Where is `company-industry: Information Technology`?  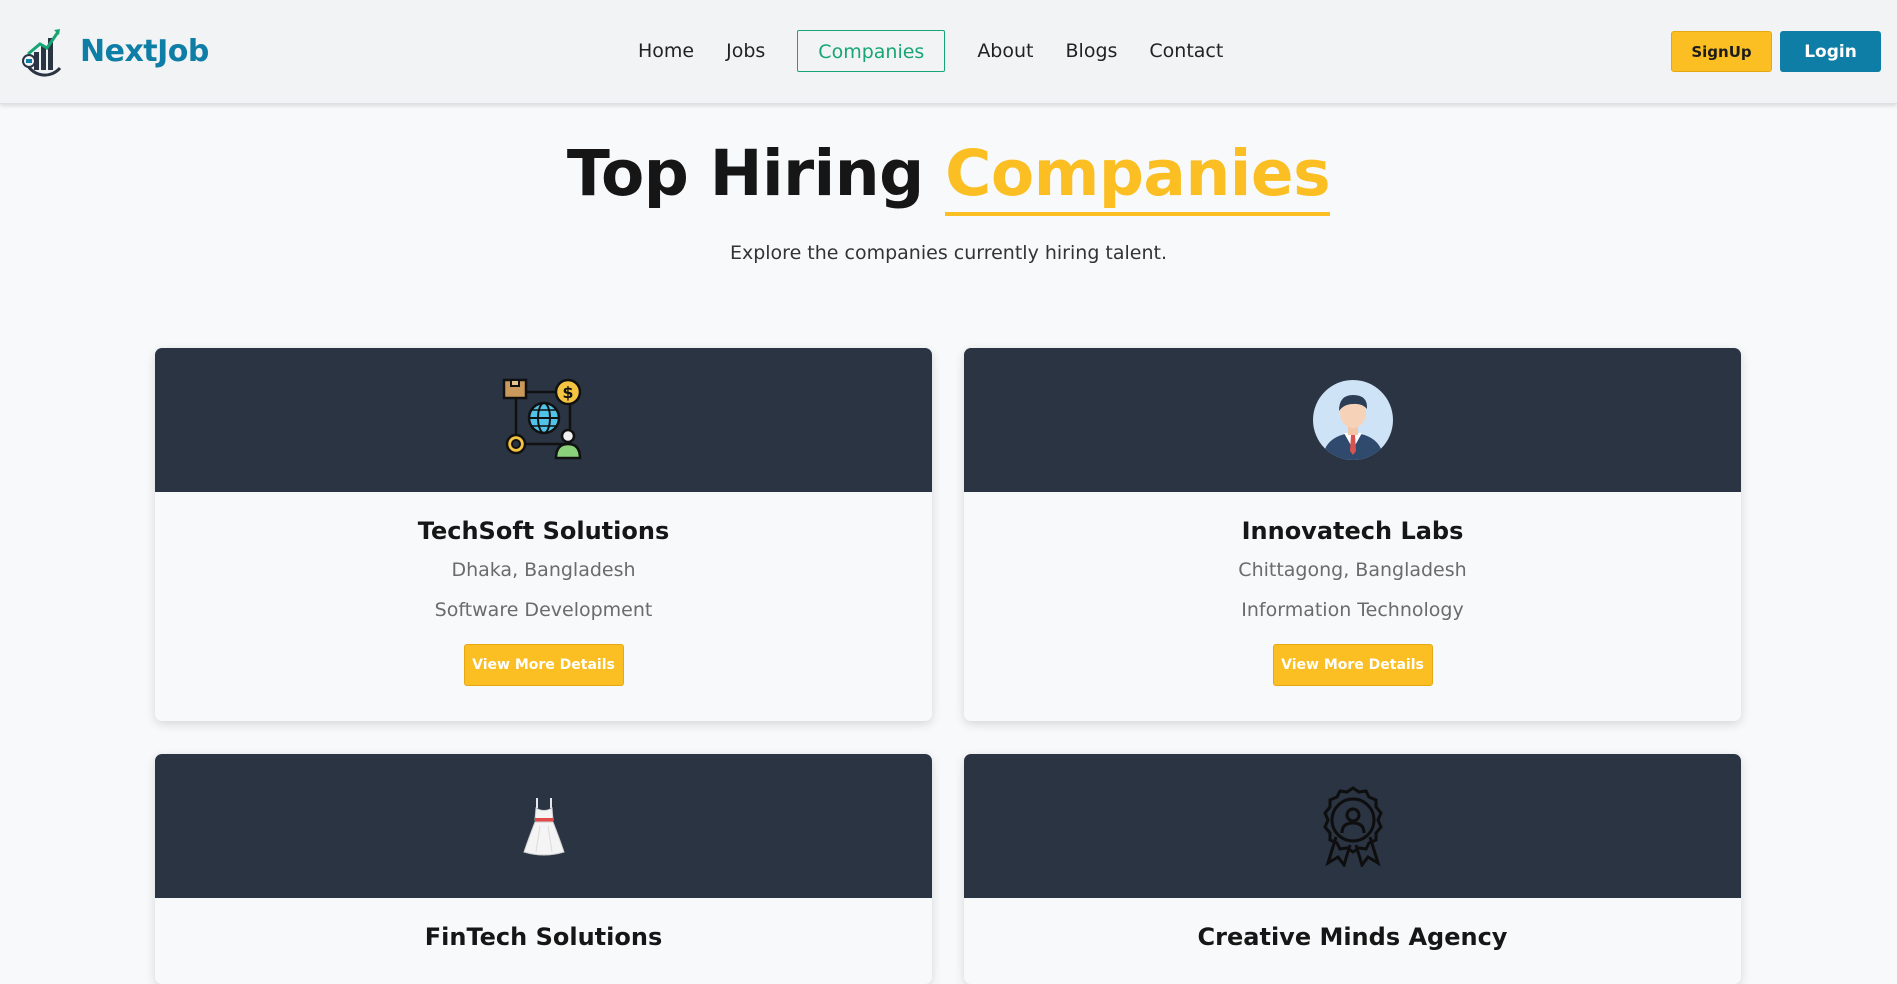
company-industry: Information Technology is located at coordinates (1352, 610).